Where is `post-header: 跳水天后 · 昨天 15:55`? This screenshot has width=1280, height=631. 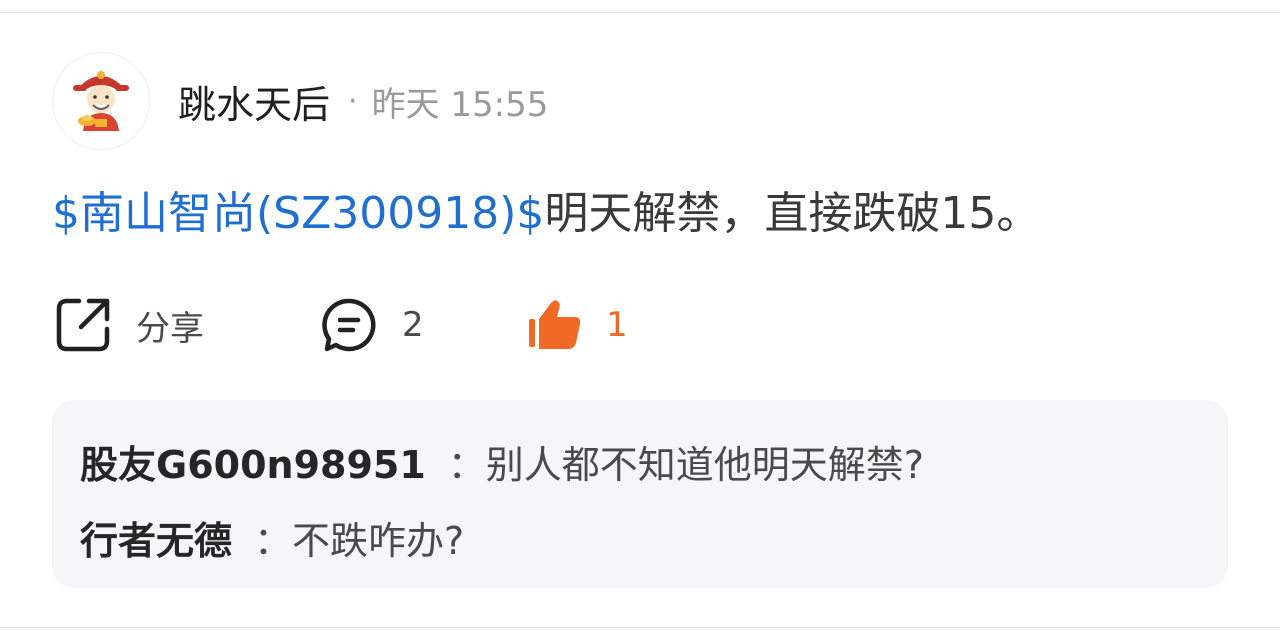 post-header: 跳水天后 · 昨天 15:55 is located at coordinates (300, 101).